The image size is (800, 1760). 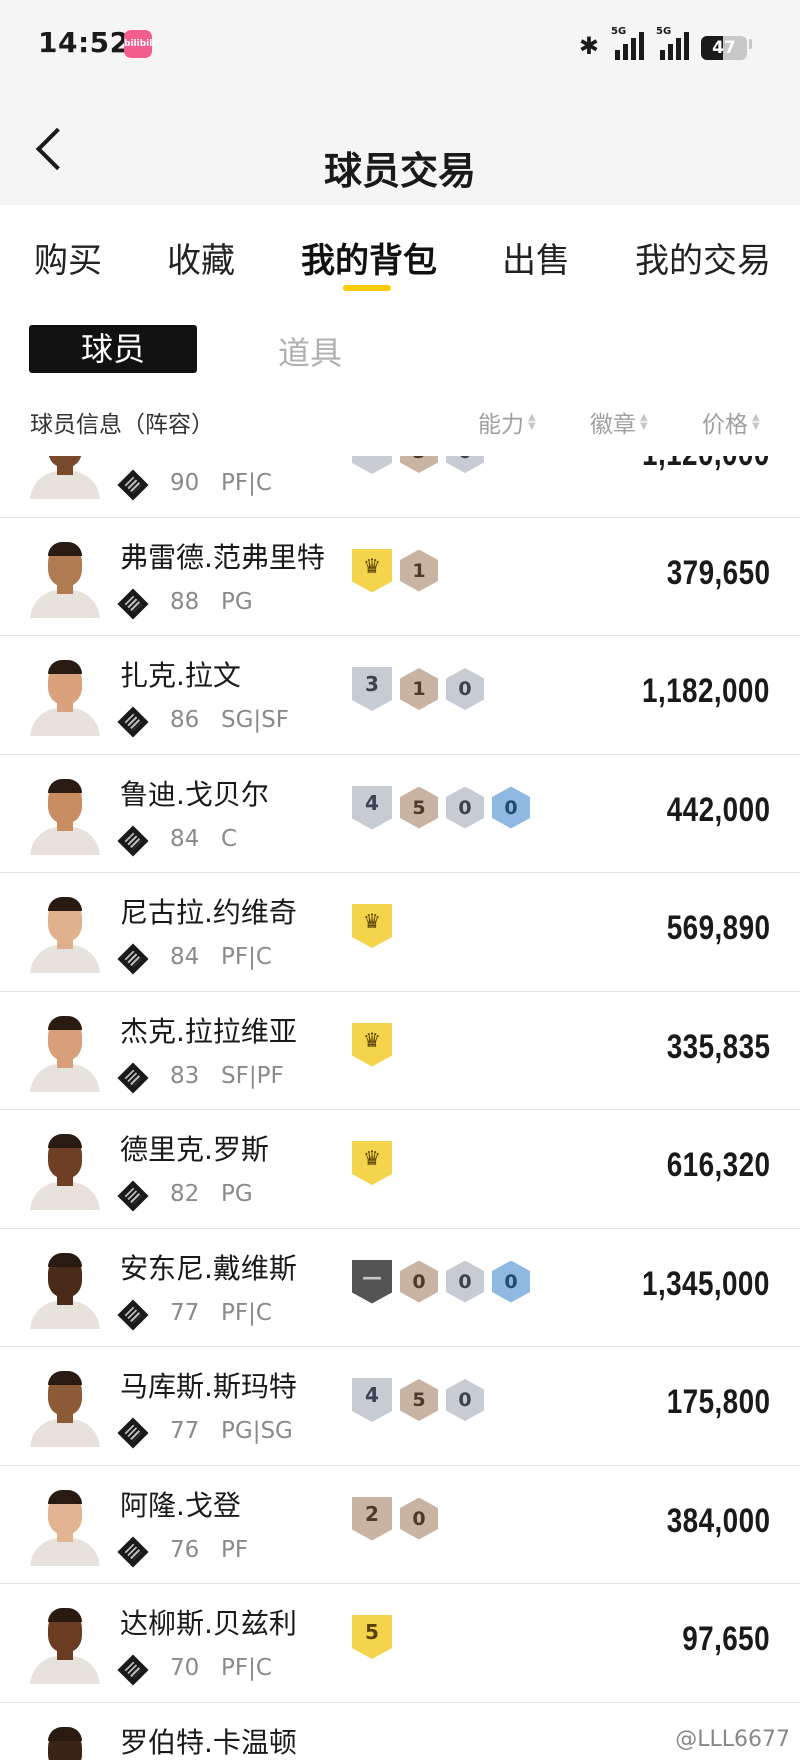 What do you see at coordinates (441, 808) in the screenshot?
I see `badge-group: 4500` at bounding box center [441, 808].